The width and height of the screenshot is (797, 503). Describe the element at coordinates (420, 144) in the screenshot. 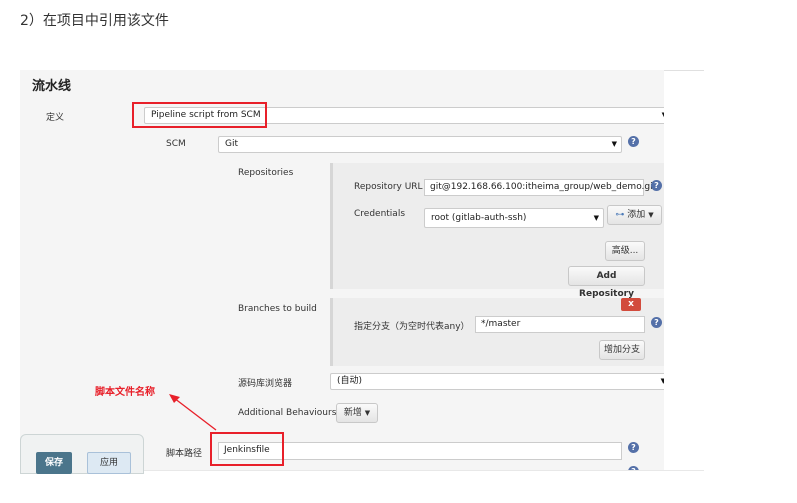

I see `scm-select: Git ▼` at that location.